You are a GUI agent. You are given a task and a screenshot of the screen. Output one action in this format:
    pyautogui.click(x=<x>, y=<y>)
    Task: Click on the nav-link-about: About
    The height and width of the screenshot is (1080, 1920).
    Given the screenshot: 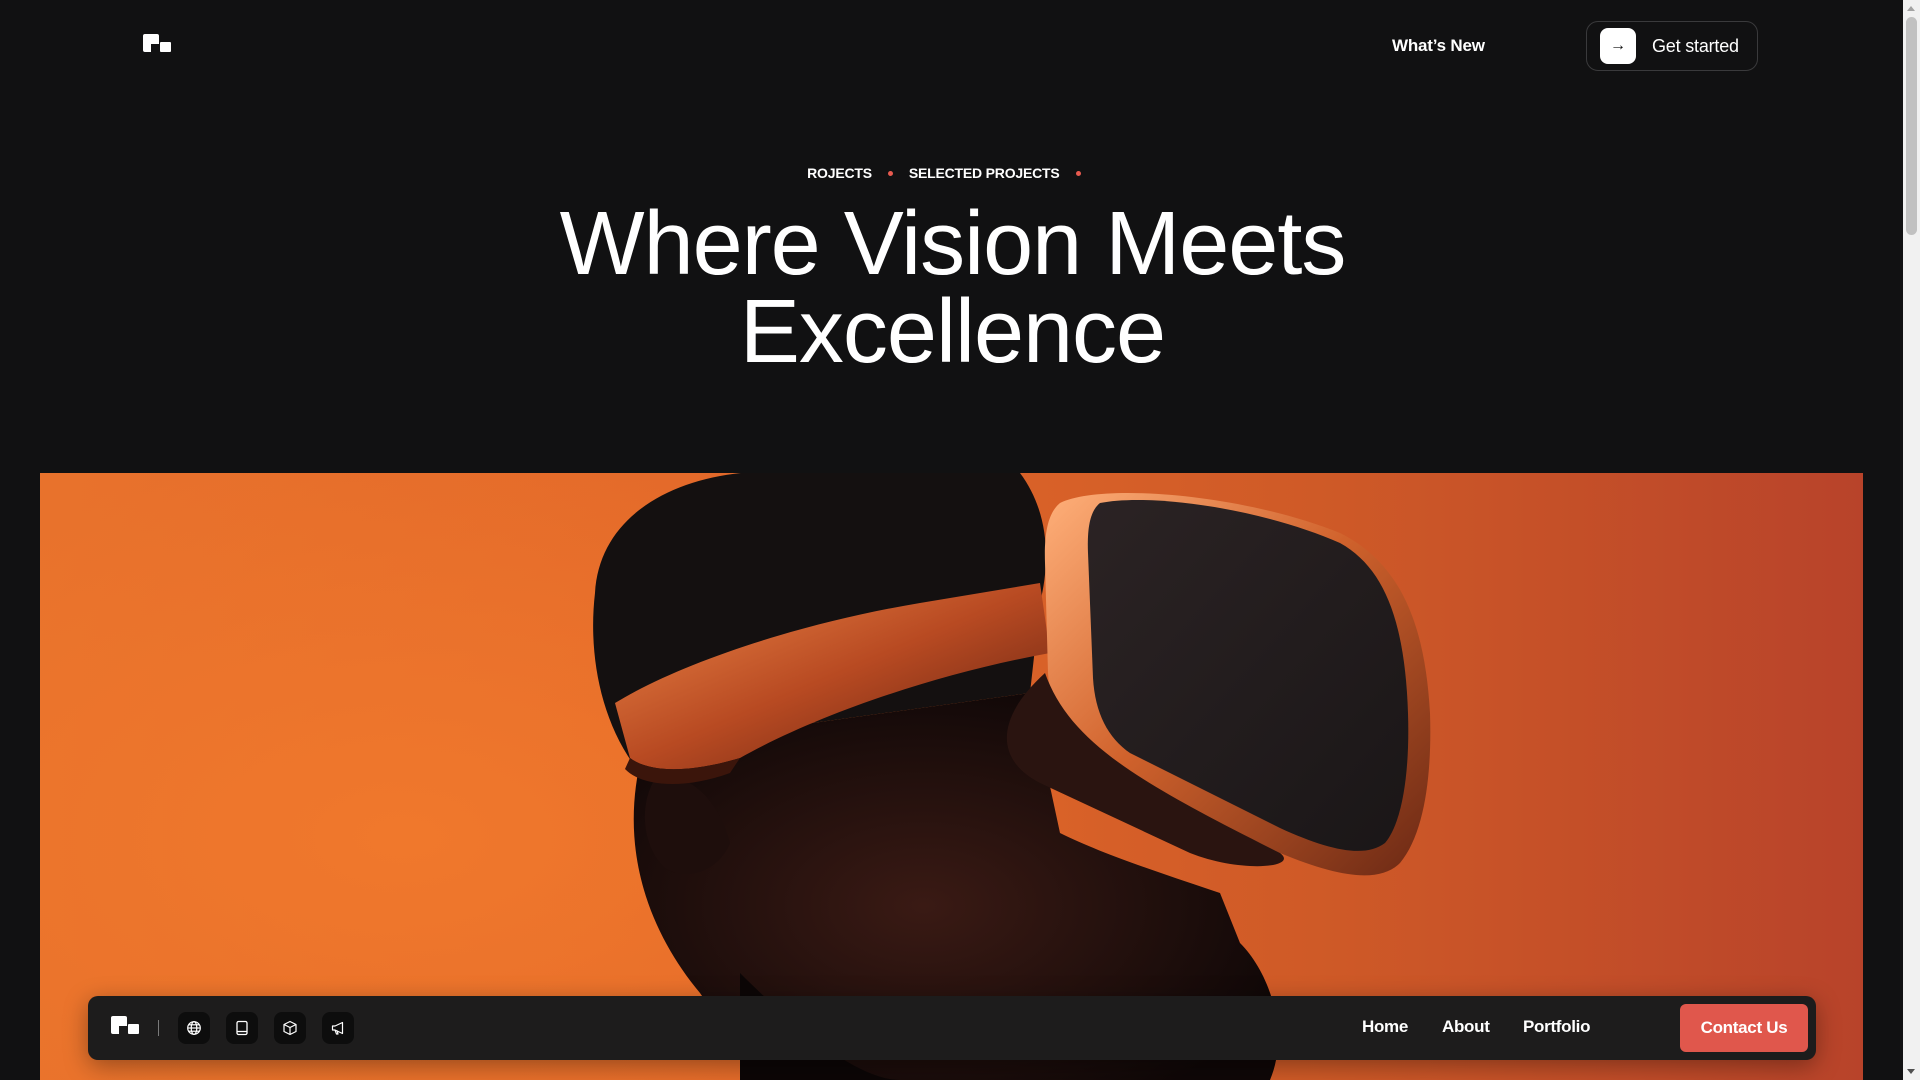 What is the action you would take?
    pyautogui.click(x=1466, y=1027)
    